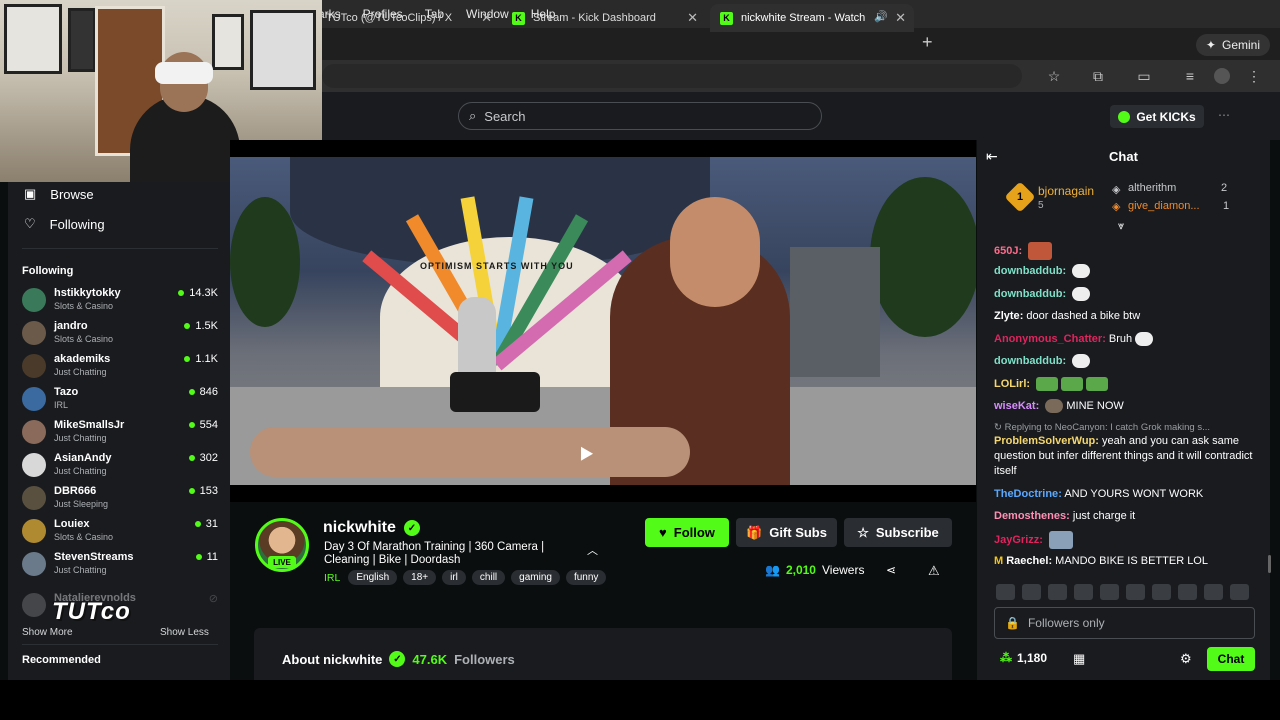  Describe the element at coordinates (891, 570) in the screenshot. I see `share-icon: ⋖` at that location.